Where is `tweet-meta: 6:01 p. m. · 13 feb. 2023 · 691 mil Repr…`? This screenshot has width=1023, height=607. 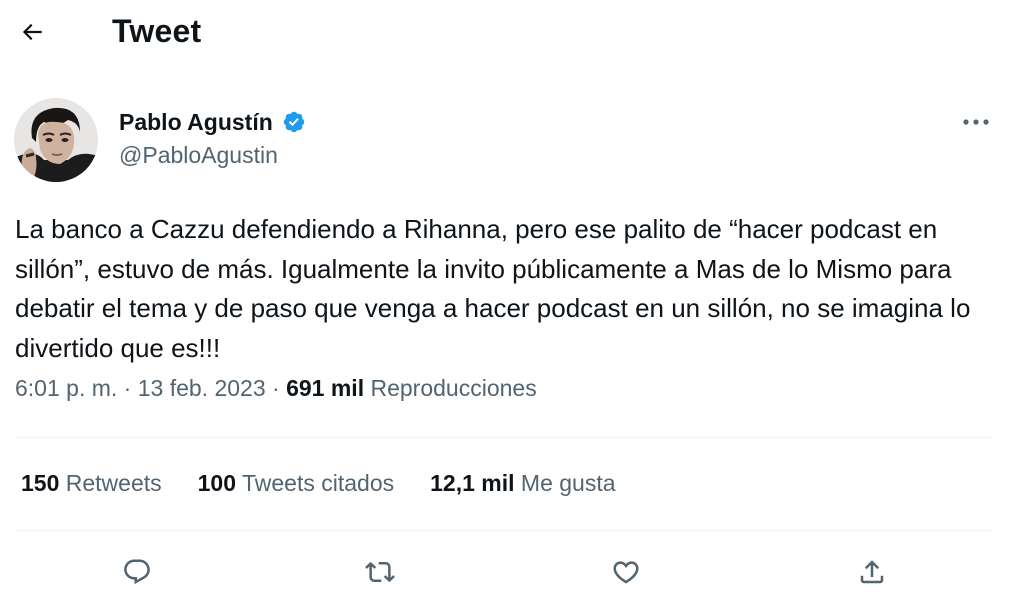
tweet-meta: 6:01 p. m. · 13 feb. 2023 · 691 mil Repr… is located at coordinates (276, 388).